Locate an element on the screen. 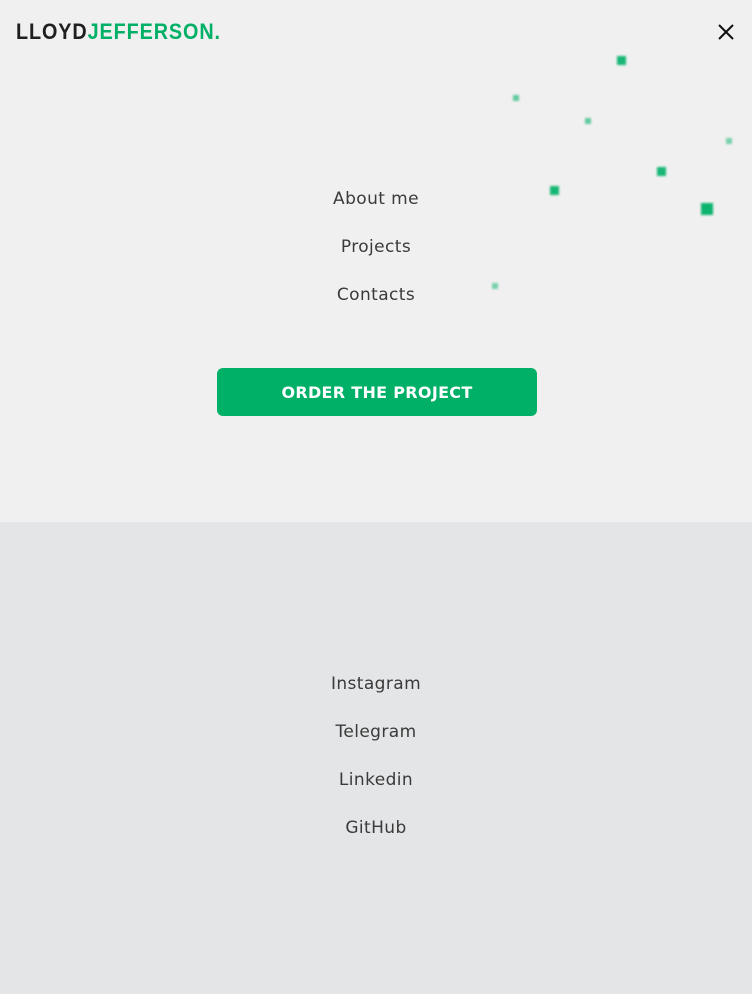 Image resolution: width=752 pixels, height=994 pixels. nav-link-projects: Projects is located at coordinates (376, 252).